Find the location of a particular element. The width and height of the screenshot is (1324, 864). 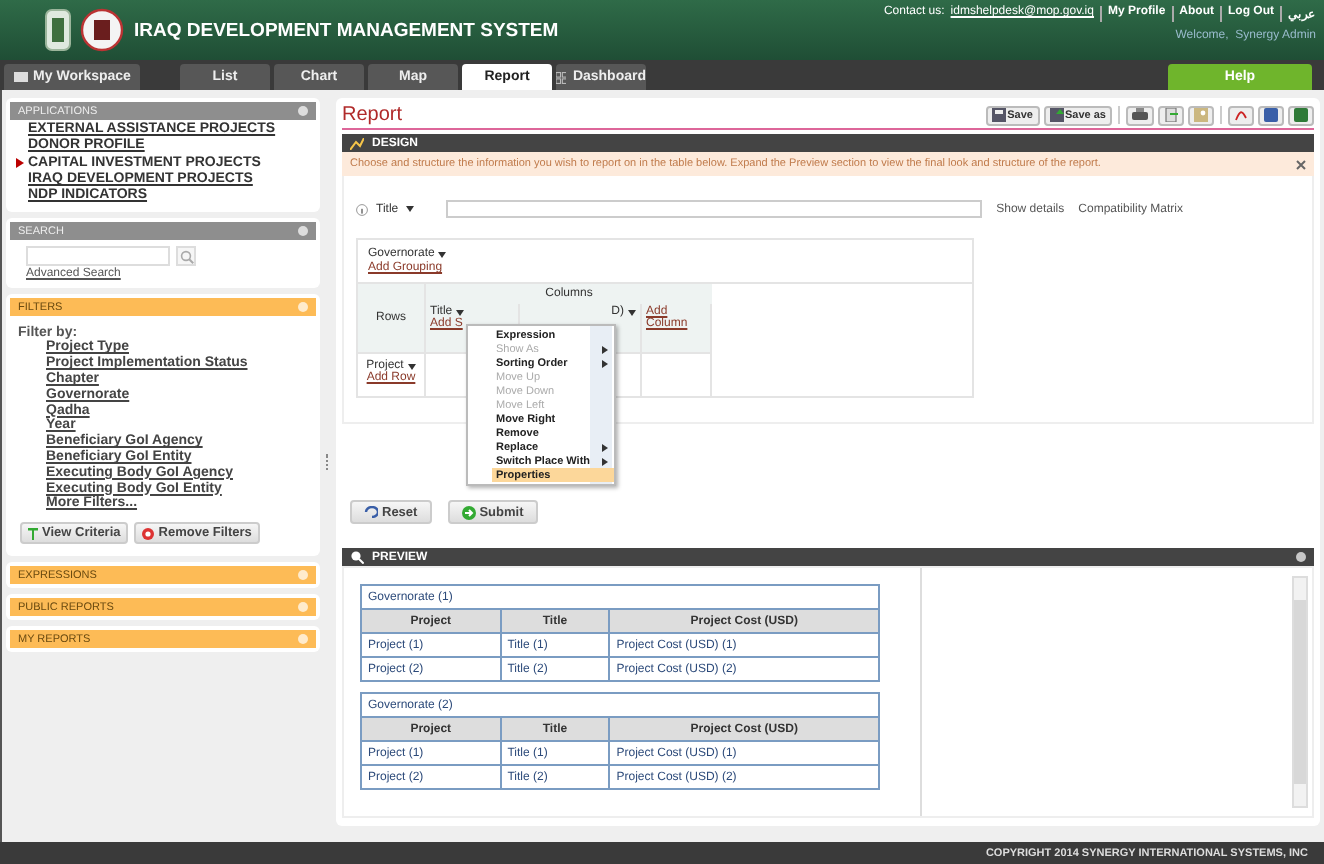

excel-button is located at coordinates (1301, 115).